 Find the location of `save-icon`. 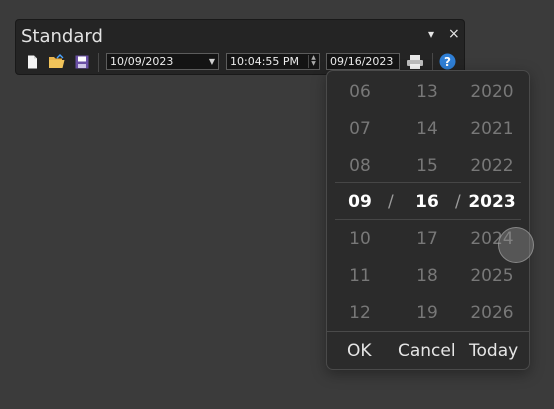

save-icon is located at coordinates (82, 62).